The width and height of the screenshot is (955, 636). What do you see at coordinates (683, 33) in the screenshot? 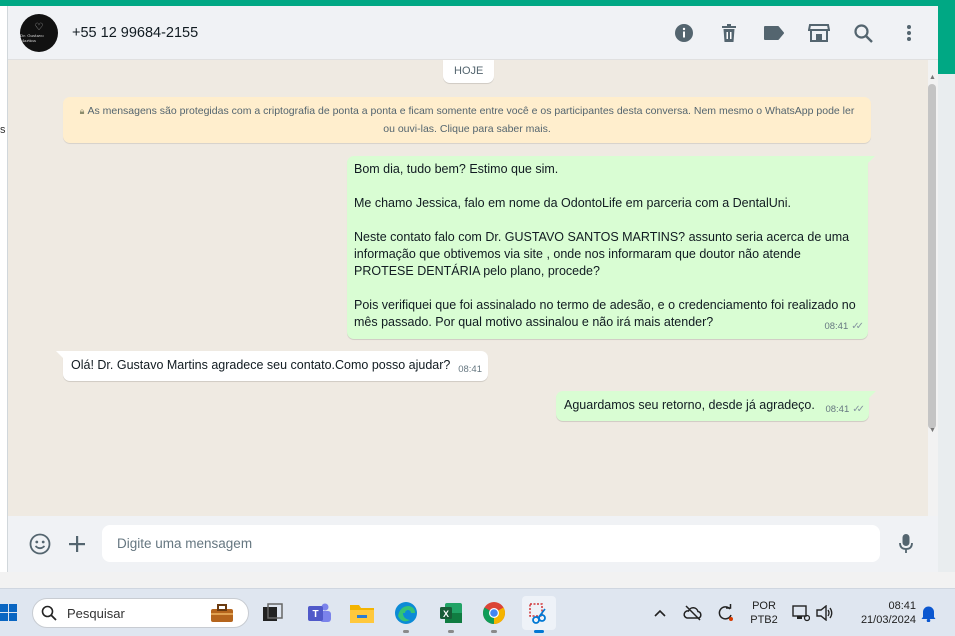
I see `info-icon` at bounding box center [683, 33].